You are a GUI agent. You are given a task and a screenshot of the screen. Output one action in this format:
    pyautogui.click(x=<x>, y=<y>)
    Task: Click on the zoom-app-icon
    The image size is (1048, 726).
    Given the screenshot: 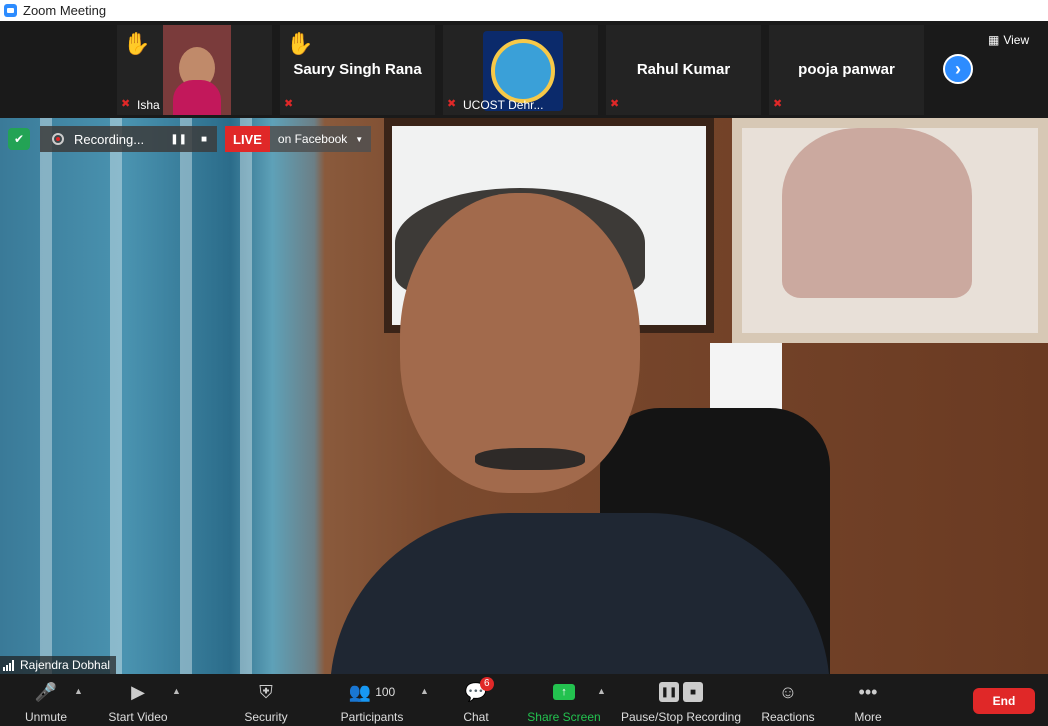 What is the action you would take?
    pyautogui.click(x=10, y=10)
    